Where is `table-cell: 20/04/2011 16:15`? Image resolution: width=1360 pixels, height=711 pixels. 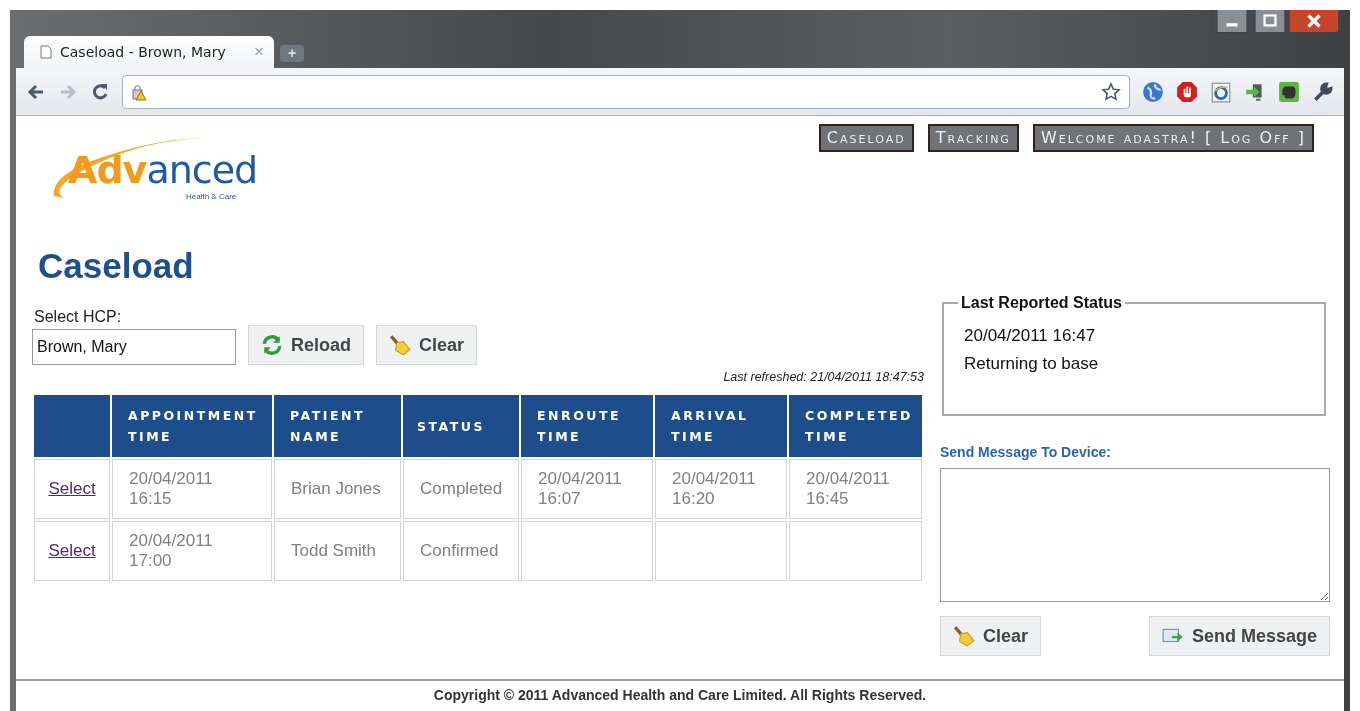
table-cell: 20/04/2011 16:15 is located at coordinates (171, 488).